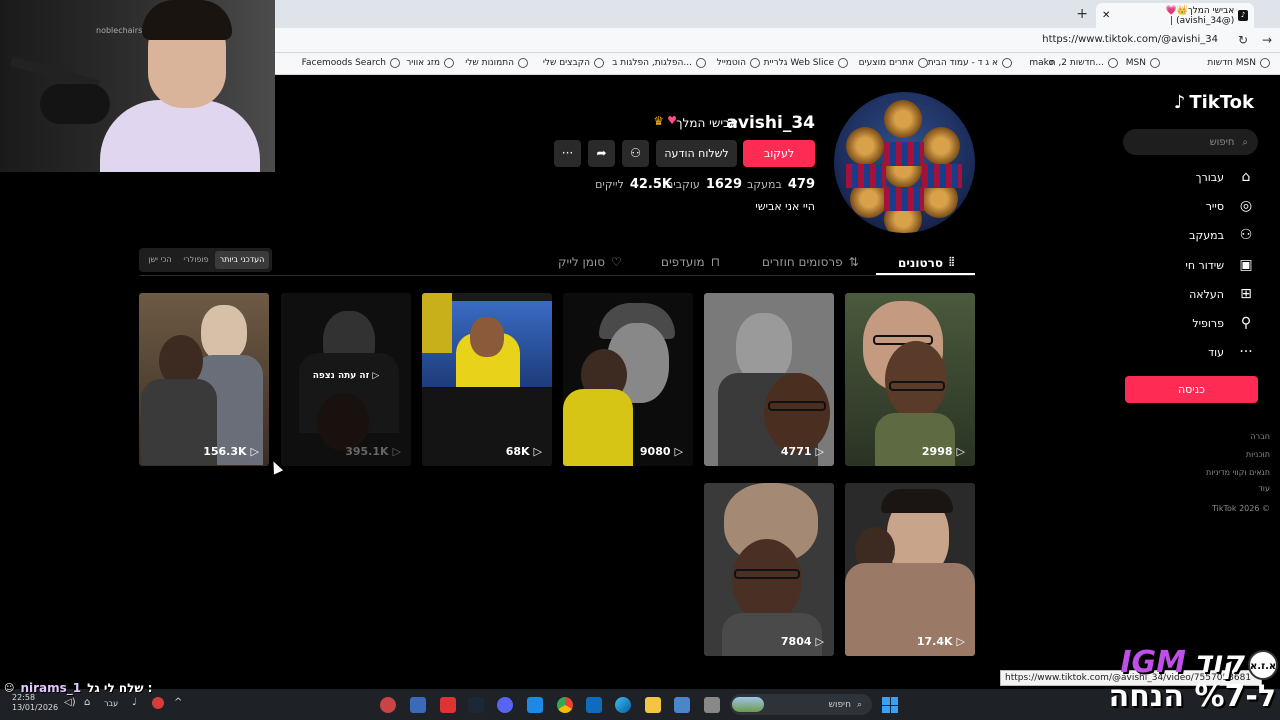 The image size is (1280, 720). Describe the element at coordinates (853, 262) in the screenshot. I see `repost-icon: ⇅` at that location.